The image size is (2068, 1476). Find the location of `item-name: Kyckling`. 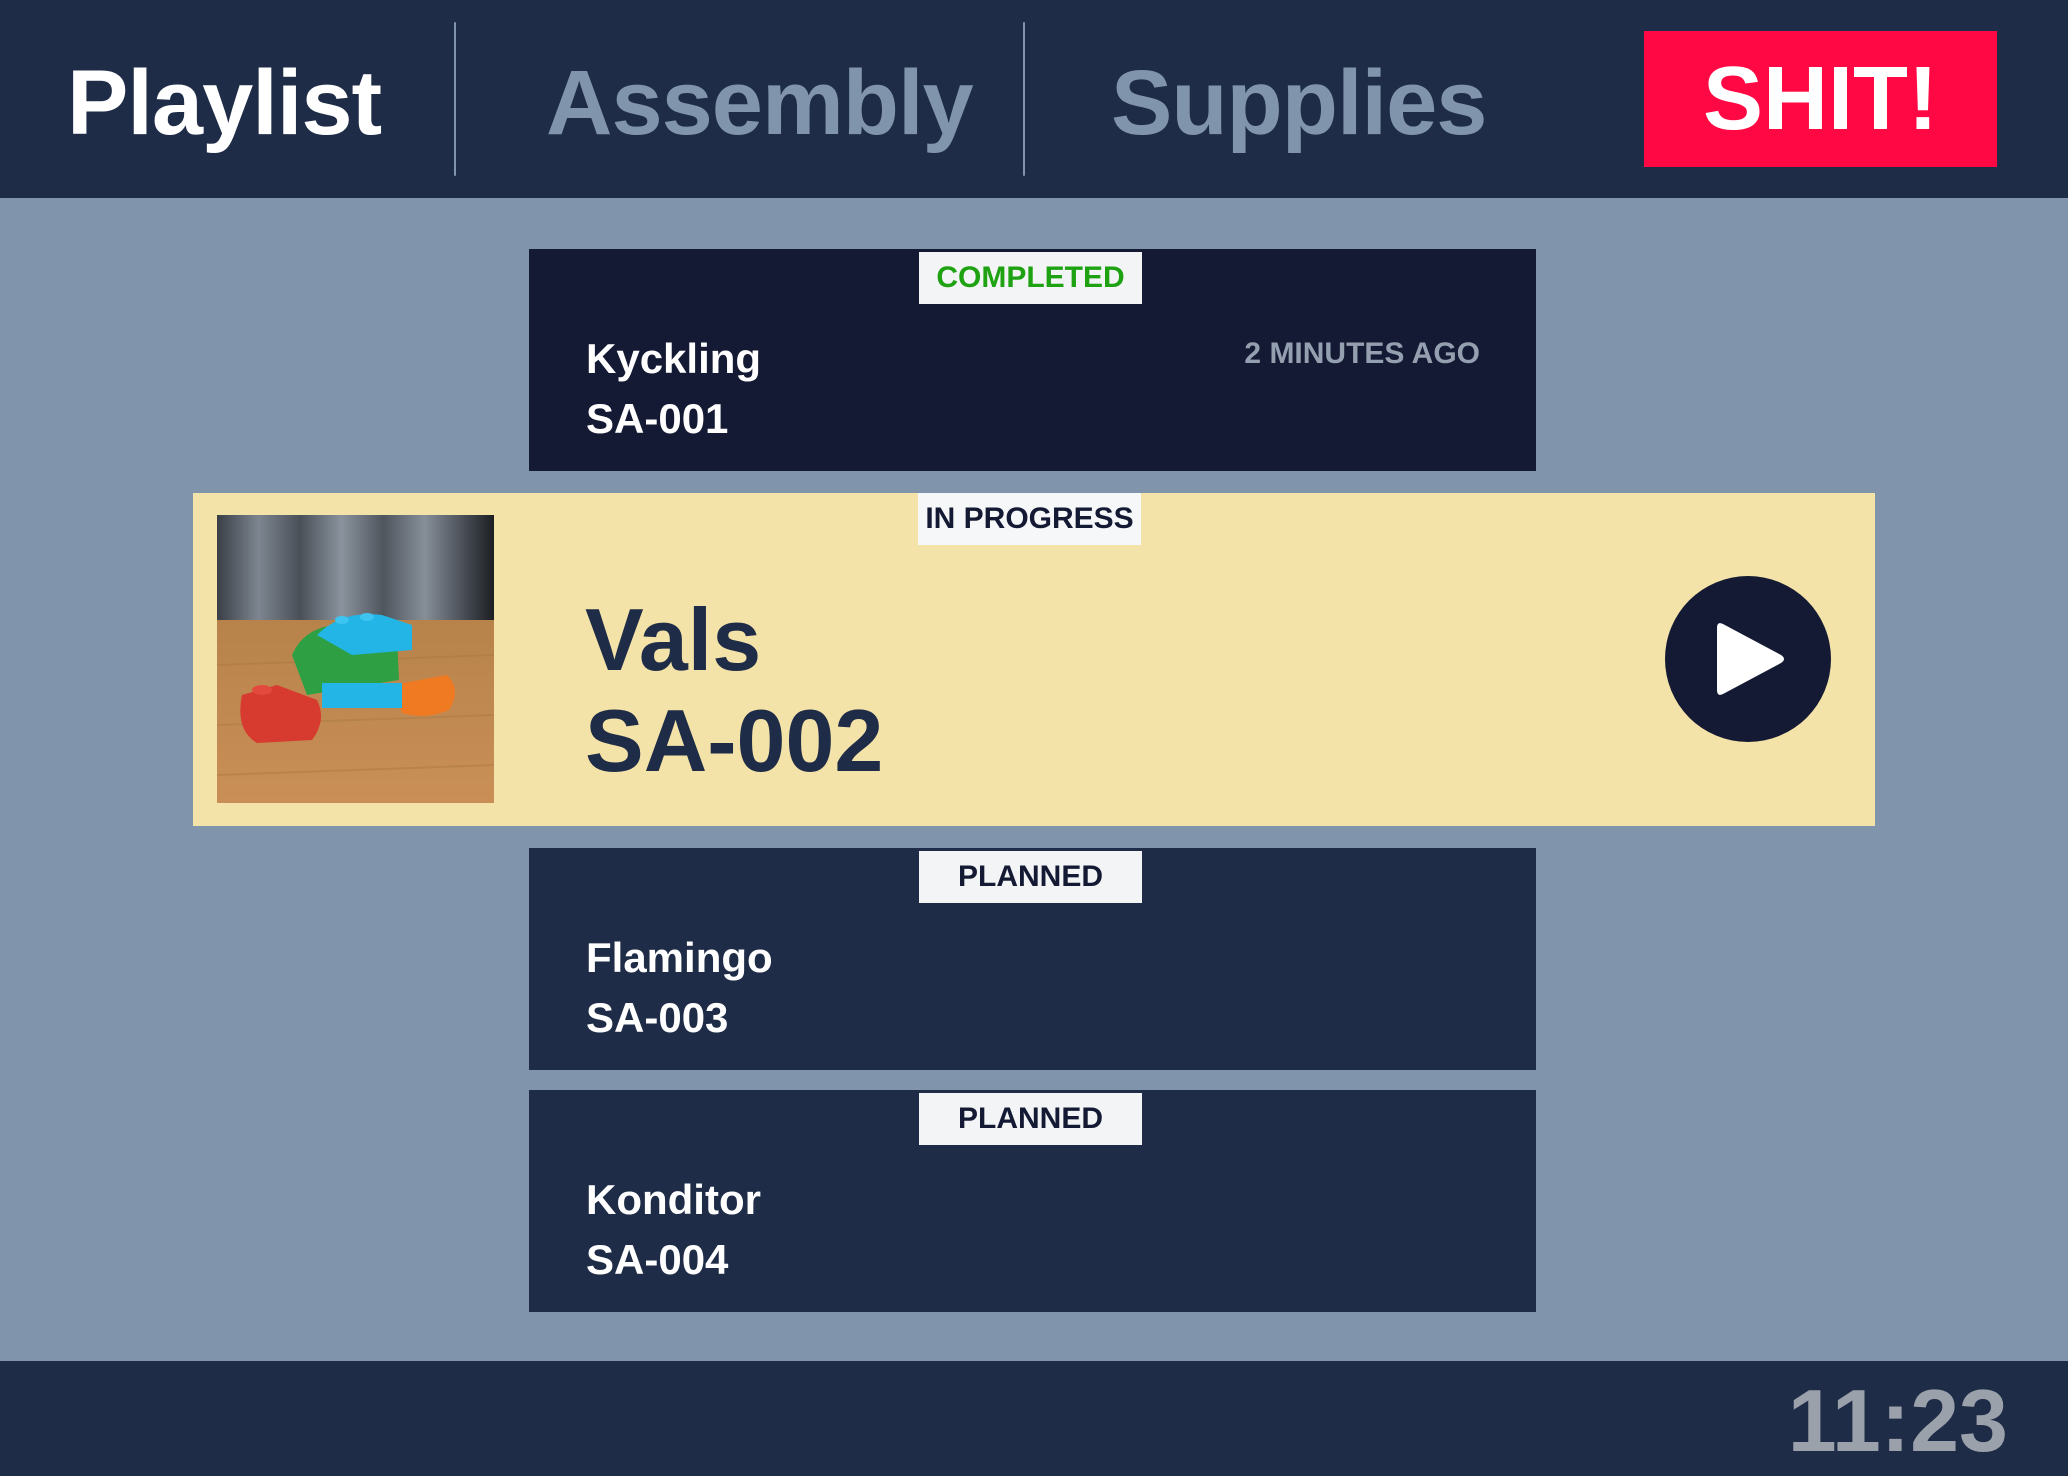

item-name: Kyckling is located at coordinates (674, 358).